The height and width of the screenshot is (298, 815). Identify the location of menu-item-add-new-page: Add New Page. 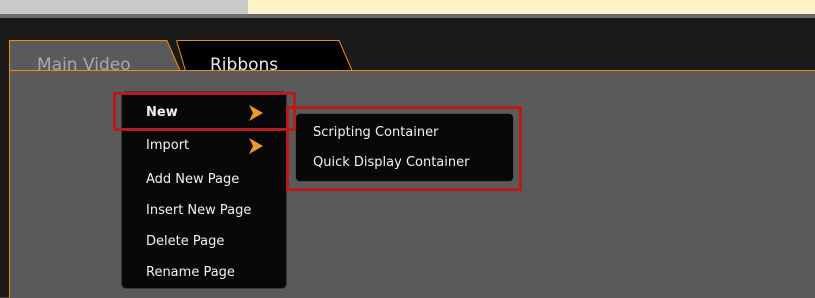
(192, 180).